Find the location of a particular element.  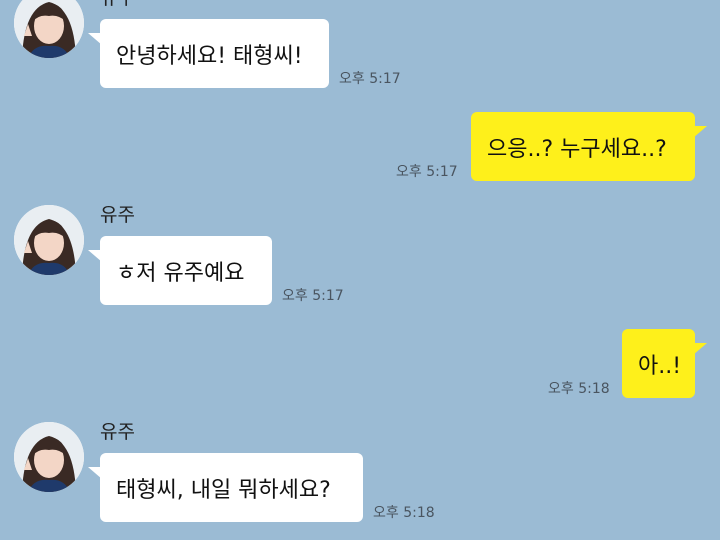

message-bubble-incoming: ㅎ저 유주예요 is located at coordinates (180, 270).